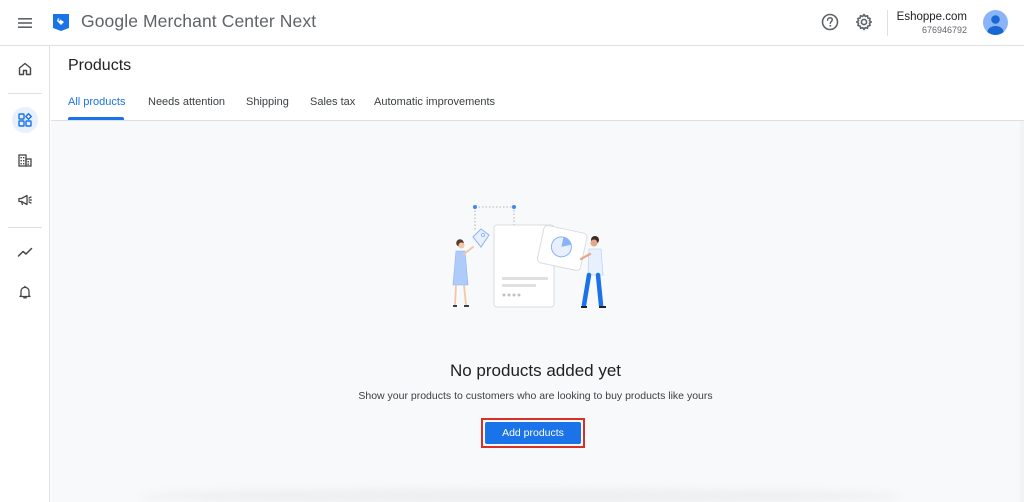 The height and width of the screenshot is (502, 1024). Describe the element at coordinates (199, 21) in the screenshot. I see `app-title: Google Merchant Center Next` at that location.